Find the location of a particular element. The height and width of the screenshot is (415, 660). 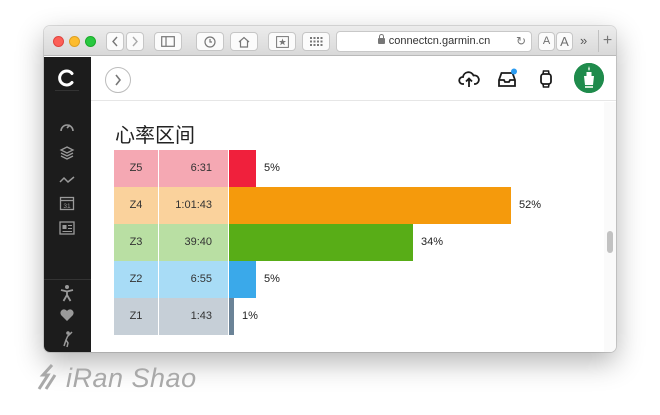

reports-icon is located at coordinates (67, 230).